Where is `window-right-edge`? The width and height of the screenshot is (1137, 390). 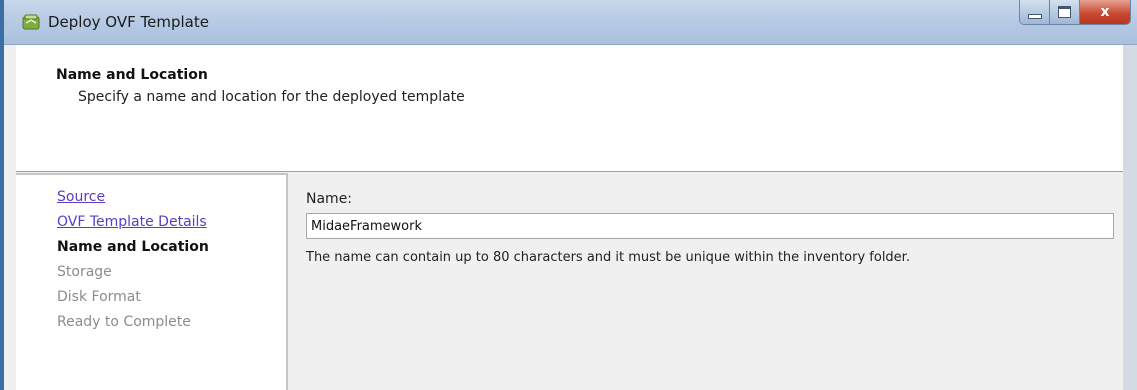
window-right-edge is located at coordinates (1130, 217).